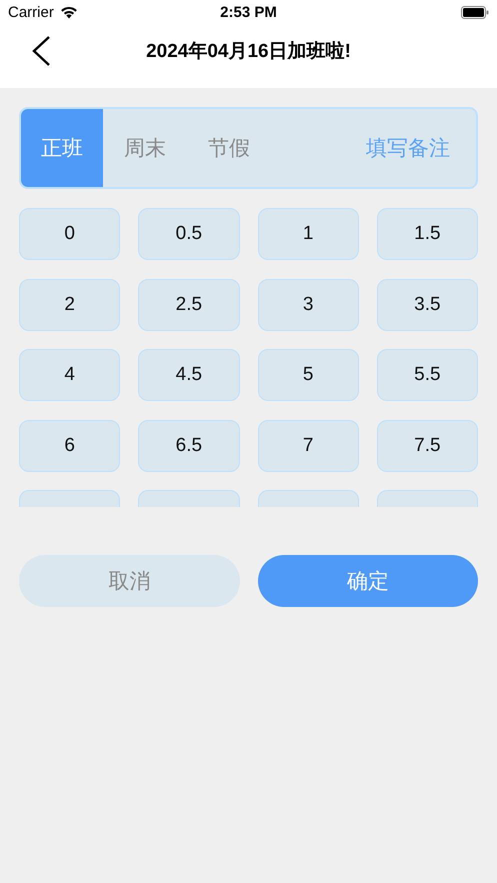 This screenshot has height=883, width=497. I want to click on hours-option: 2, so click(69, 304).